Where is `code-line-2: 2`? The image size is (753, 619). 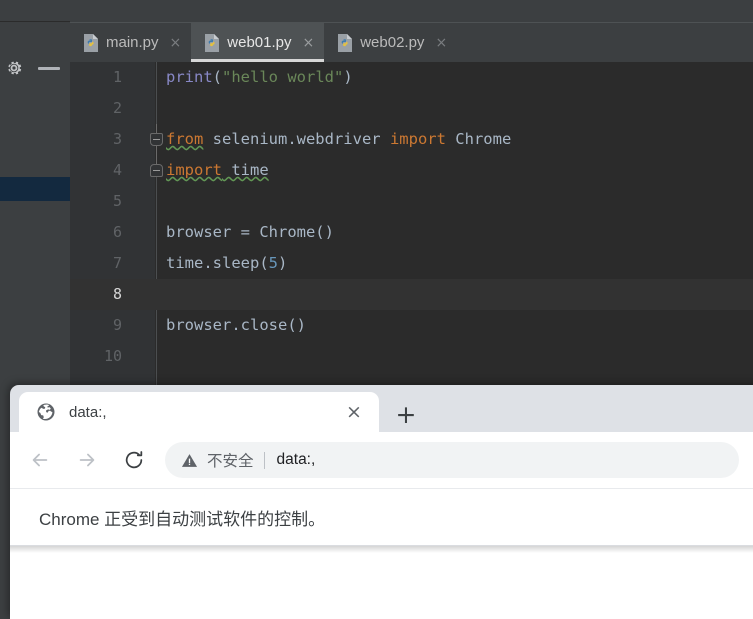 code-line-2: 2 is located at coordinates (411, 108).